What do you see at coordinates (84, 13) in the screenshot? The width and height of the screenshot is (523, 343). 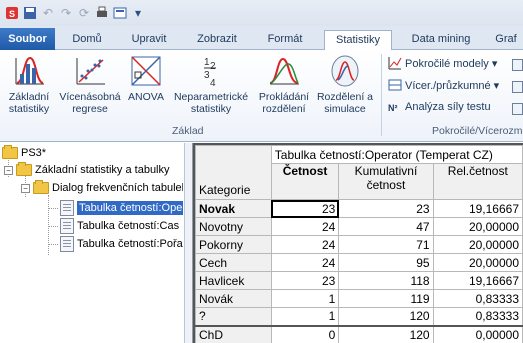 I see `refresh-icon: ⟳` at bounding box center [84, 13].